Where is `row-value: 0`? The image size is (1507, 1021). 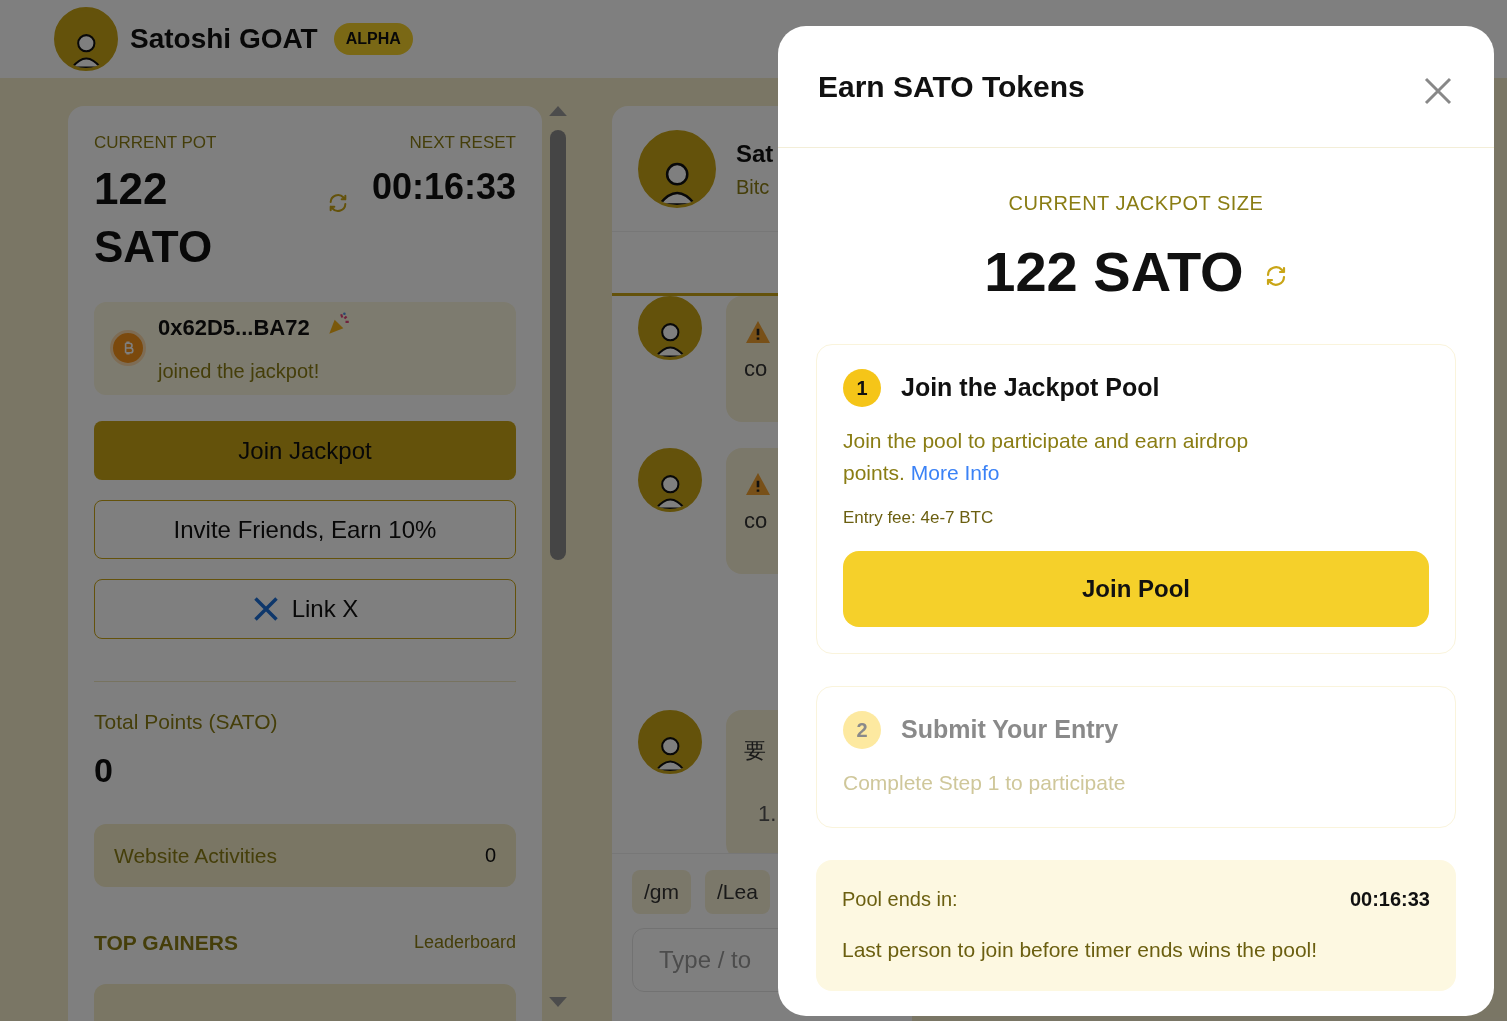
row-value: 0 is located at coordinates (490, 856).